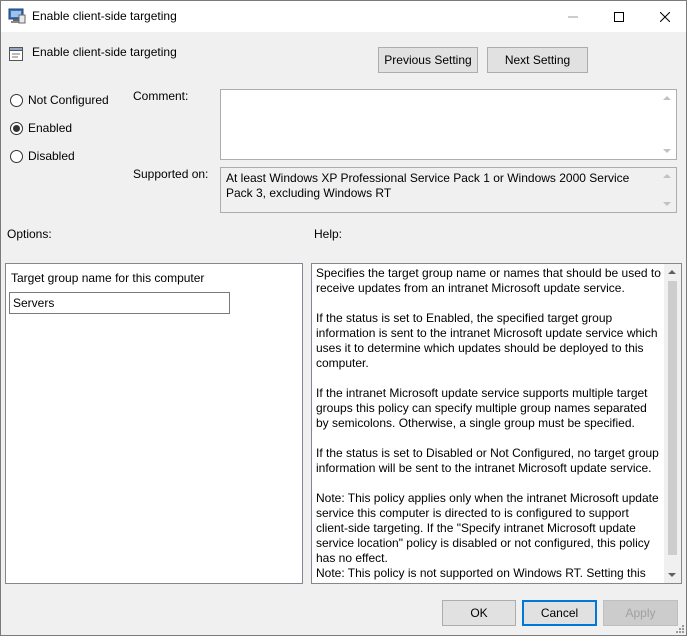 This screenshot has width=687, height=636. Describe the element at coordinates (16, 100) in the screenshot. I see `radio-not-configured-circle` at that location.